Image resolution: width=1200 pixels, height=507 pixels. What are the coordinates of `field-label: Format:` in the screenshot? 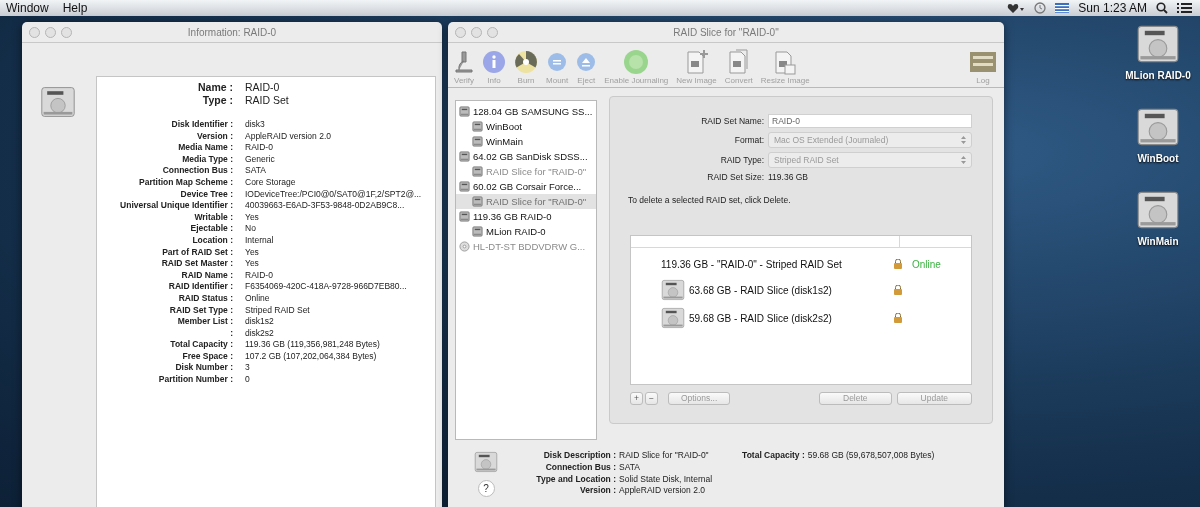 It's located at (748, 140).